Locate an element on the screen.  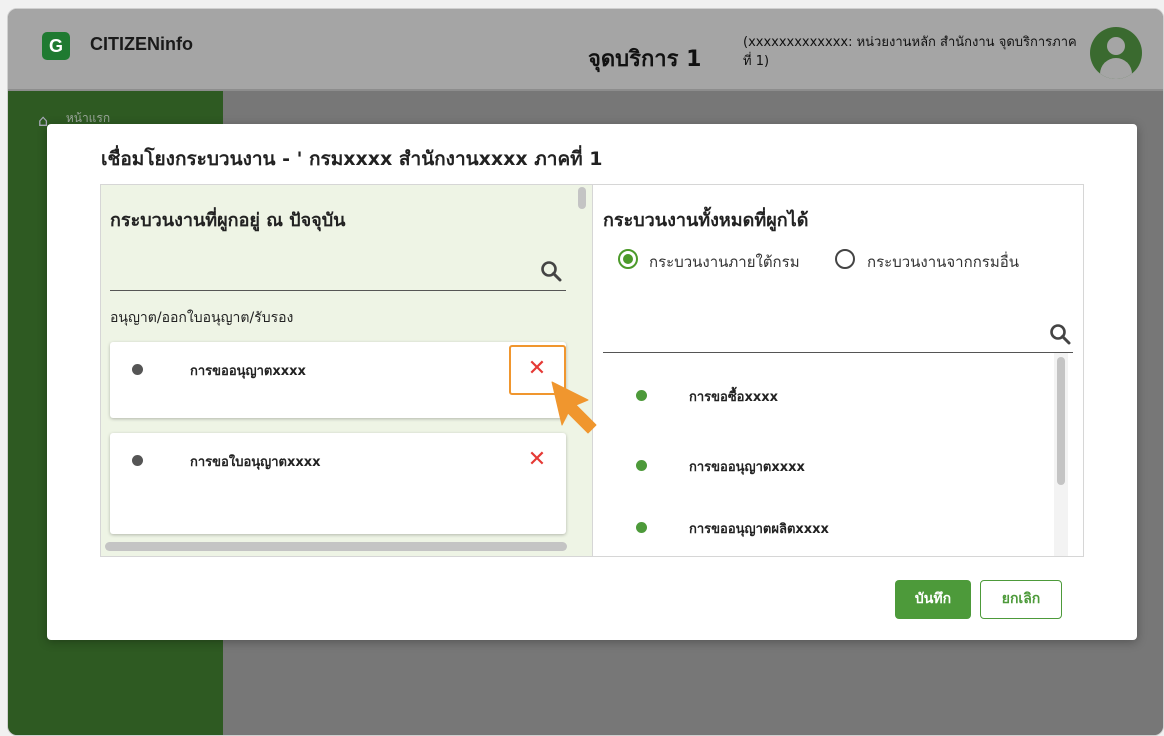
radio-other-department is located at coordinates (845, 259).